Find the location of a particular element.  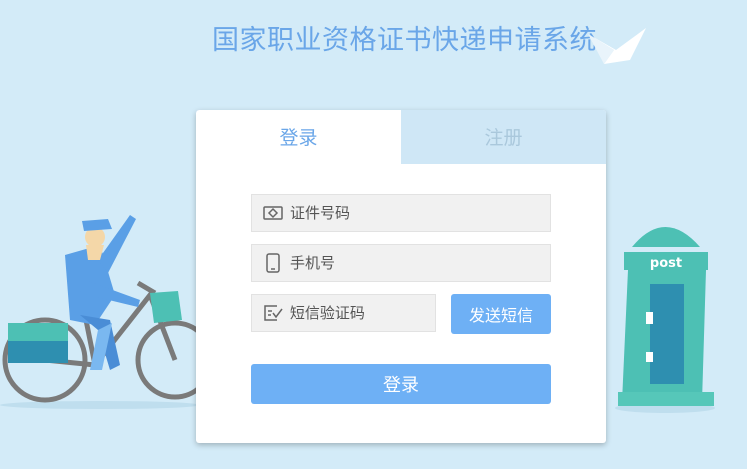

phone-field is located at coordinates (401, 263).